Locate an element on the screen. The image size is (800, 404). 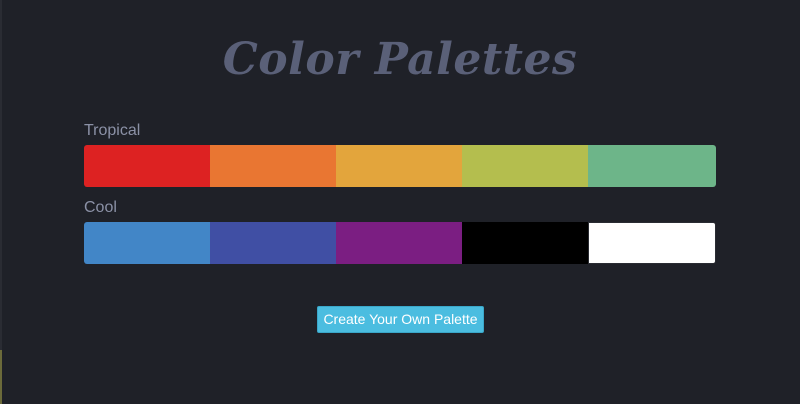
page-title: Color Palettes is located at coordinates (400, 59).